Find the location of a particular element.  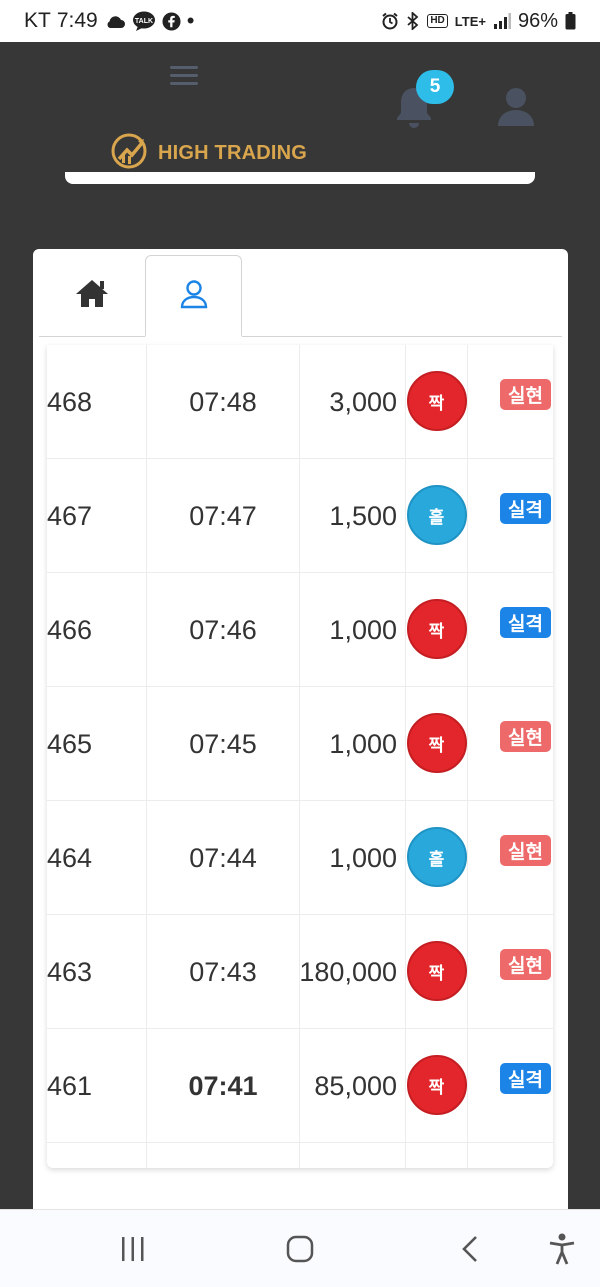

hd-icon: HD is located at coordinates (437, 21).